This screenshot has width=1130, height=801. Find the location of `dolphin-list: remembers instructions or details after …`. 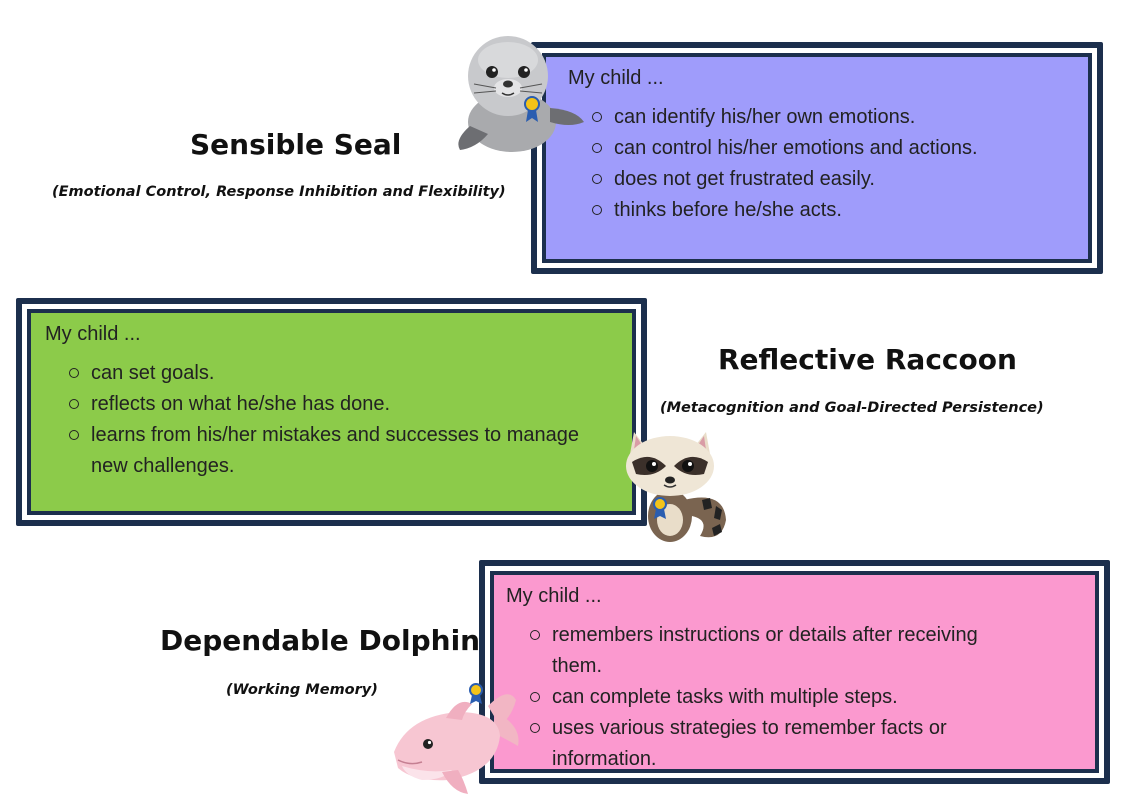

dolphin-list: remembers instructions or details after … is located at coordinates (793, 697).